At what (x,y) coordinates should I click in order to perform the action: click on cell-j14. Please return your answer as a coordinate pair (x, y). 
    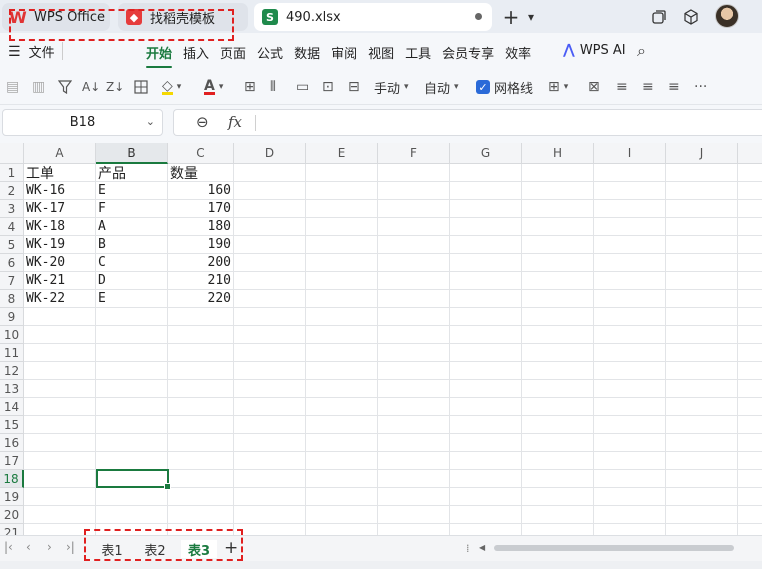
    Looking at the image, I should click on (702, 407).